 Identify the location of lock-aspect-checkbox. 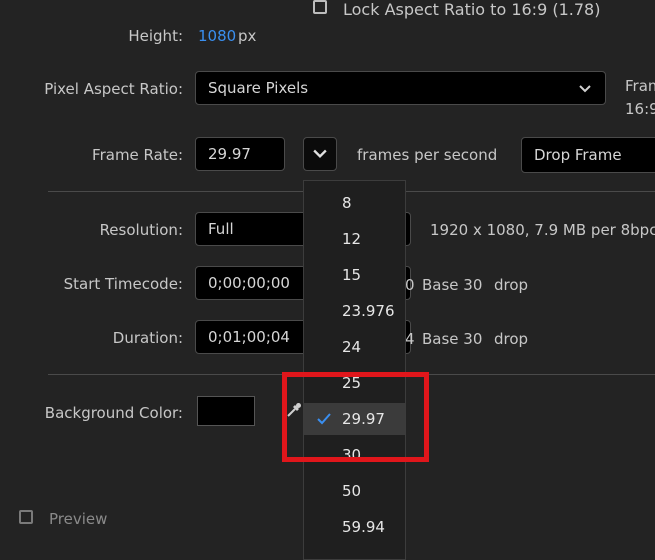
(320, 7).